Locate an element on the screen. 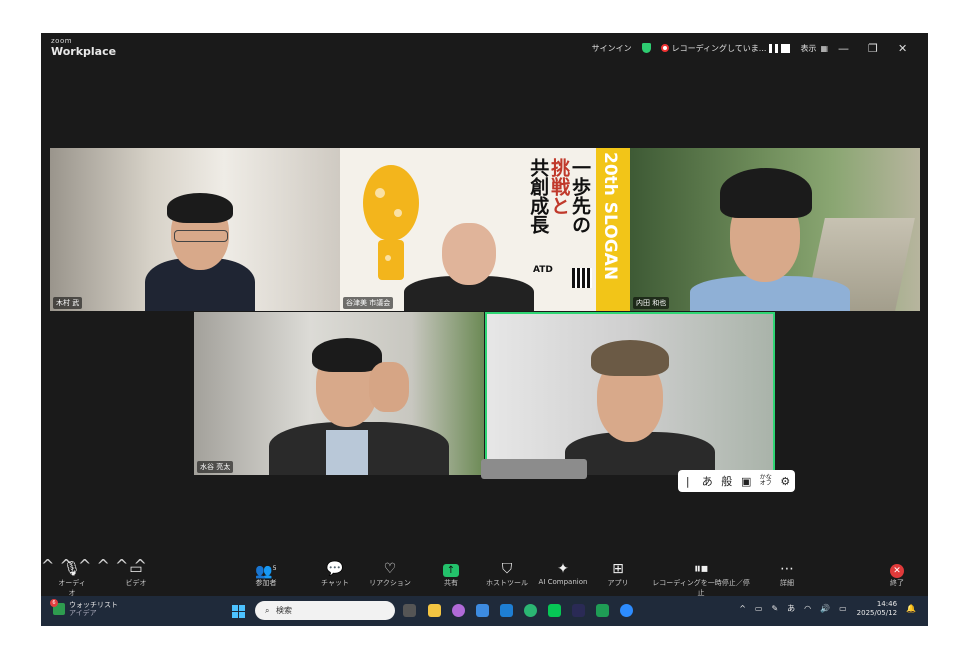 This screenshot has width=973, height=649. battery-icon: ▭ is located at coordinates (843, 608).